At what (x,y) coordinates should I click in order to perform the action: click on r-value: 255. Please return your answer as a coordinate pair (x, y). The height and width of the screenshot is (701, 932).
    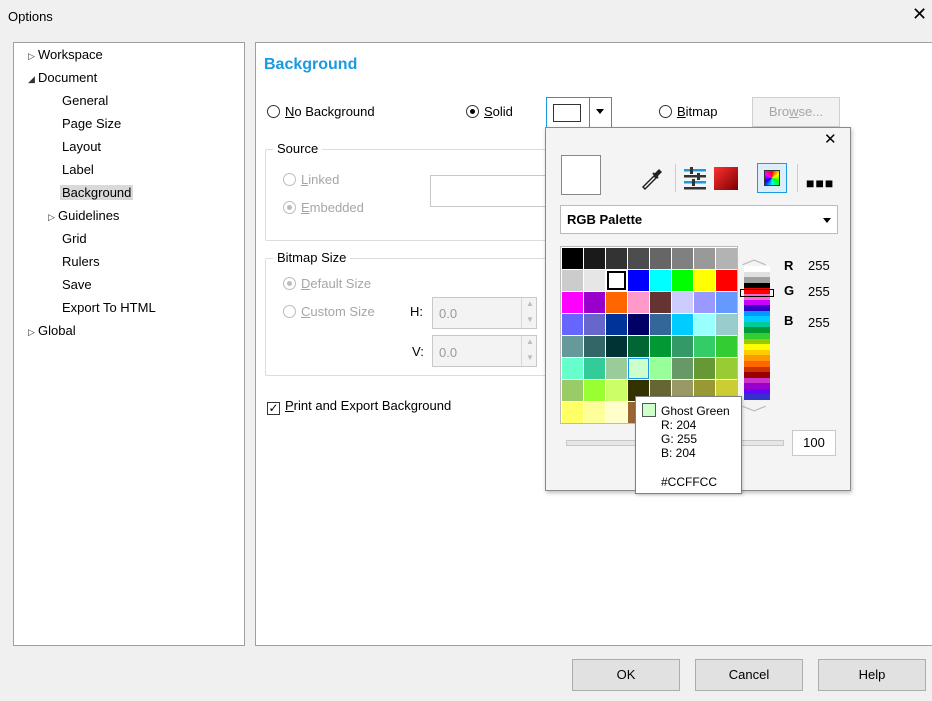
    Looking at the image, I should click on (819, 265).